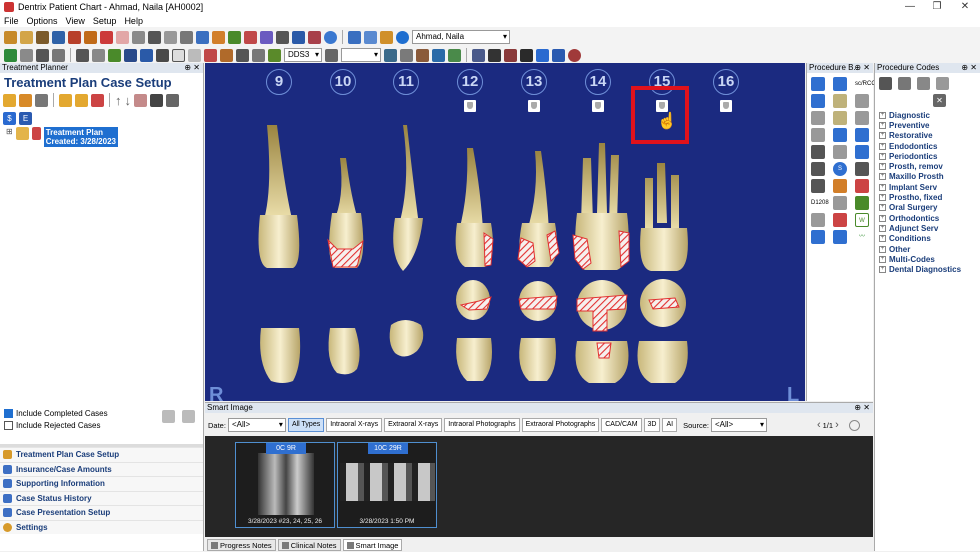 The image size is (980, 552). Describe the element at coordinates (26, 37) in the screenshot. I see `folder-icon` at that location.